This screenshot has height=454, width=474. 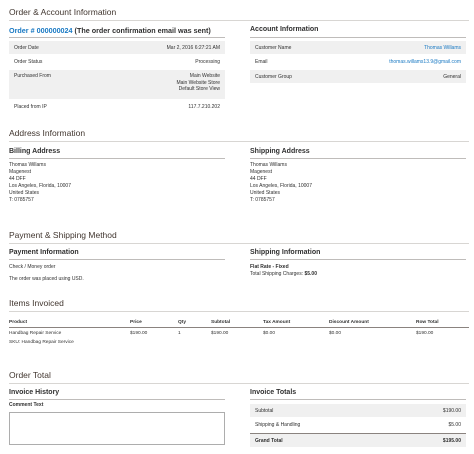 What do you see at coordinates (35, 333) in the screenshot?
I see `item-product-name: Handbag Repair Service` at bounding box center [35, 333].